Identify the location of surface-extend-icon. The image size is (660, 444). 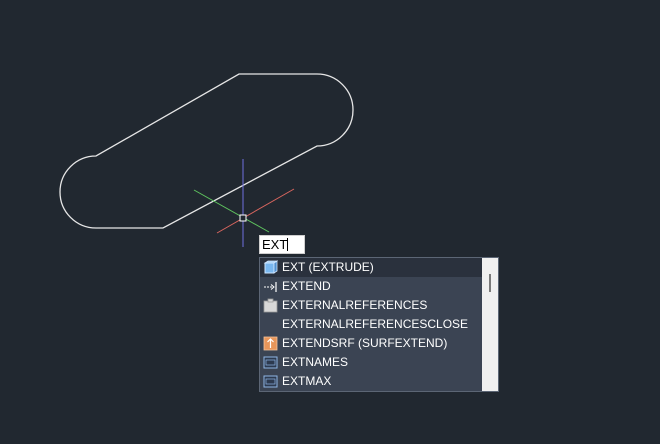
(270, 343).